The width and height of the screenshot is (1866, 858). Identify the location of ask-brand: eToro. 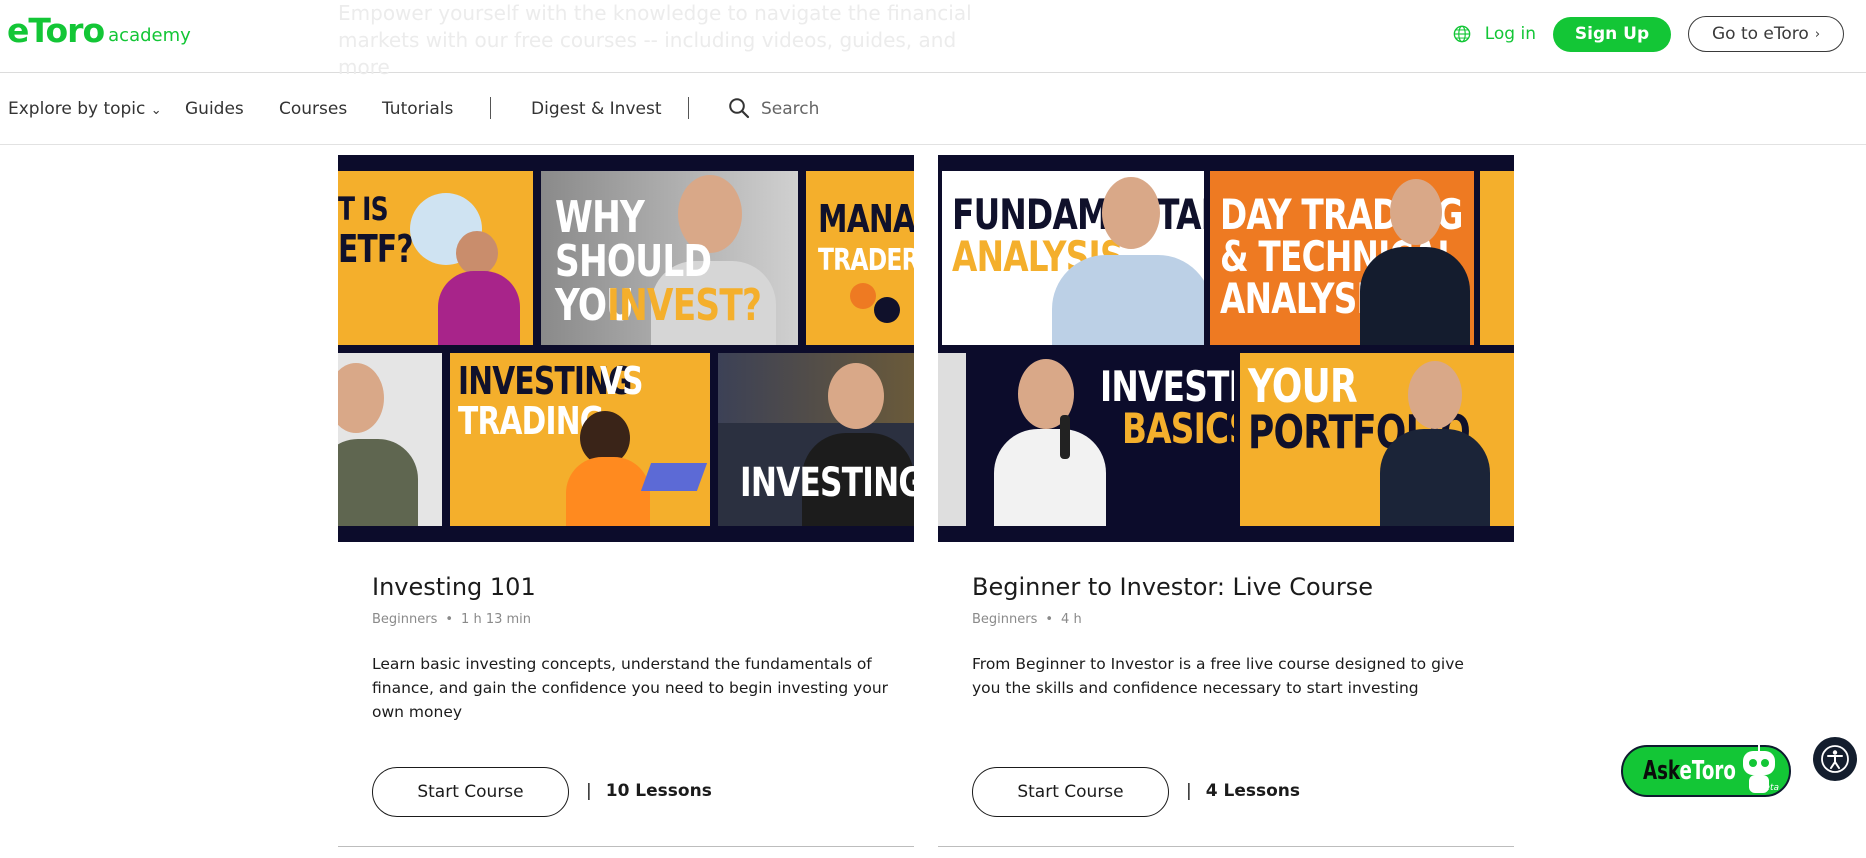
(1707, 771).